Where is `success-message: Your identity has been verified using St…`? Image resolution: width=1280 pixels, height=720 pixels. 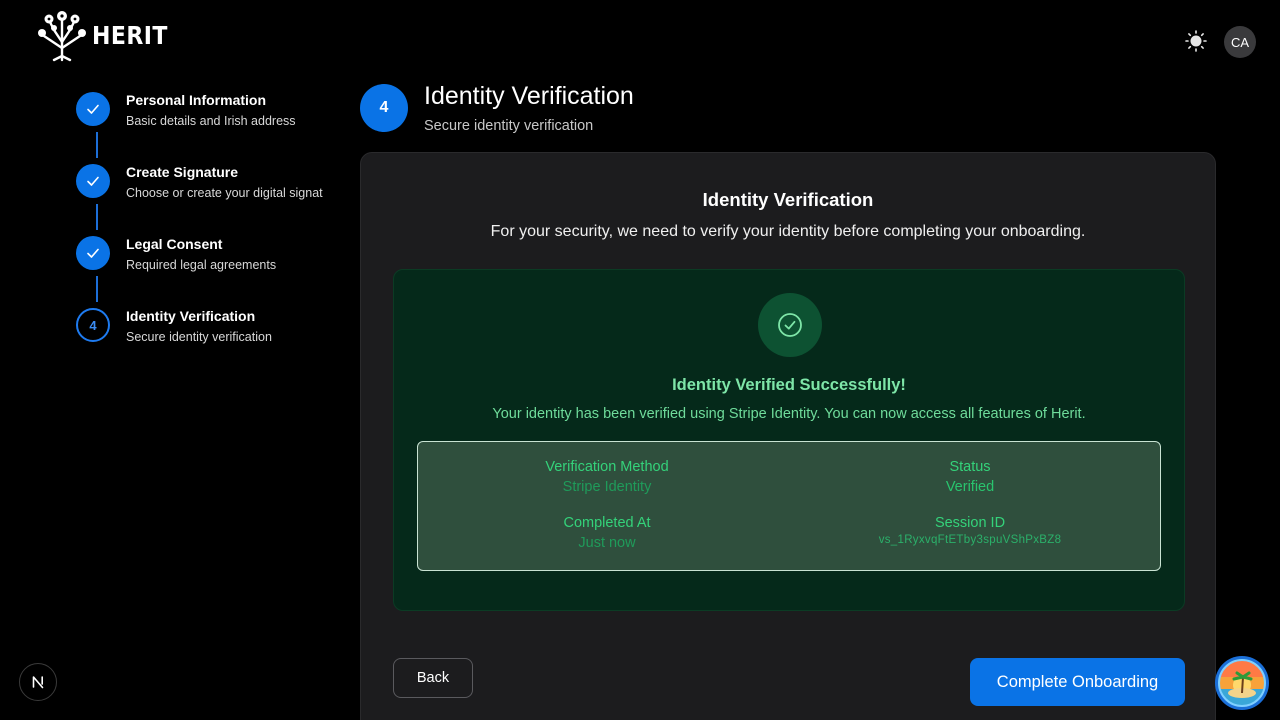 success-message: Your identity has been verified using St… is located at coordinates (789, 414).